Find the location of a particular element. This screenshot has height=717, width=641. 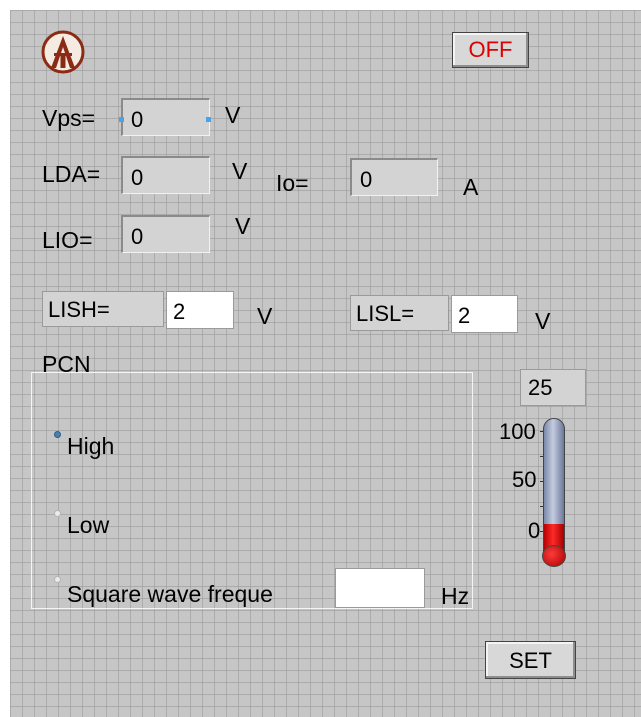

tower-logo-icon is located at coordinates (63, 52).